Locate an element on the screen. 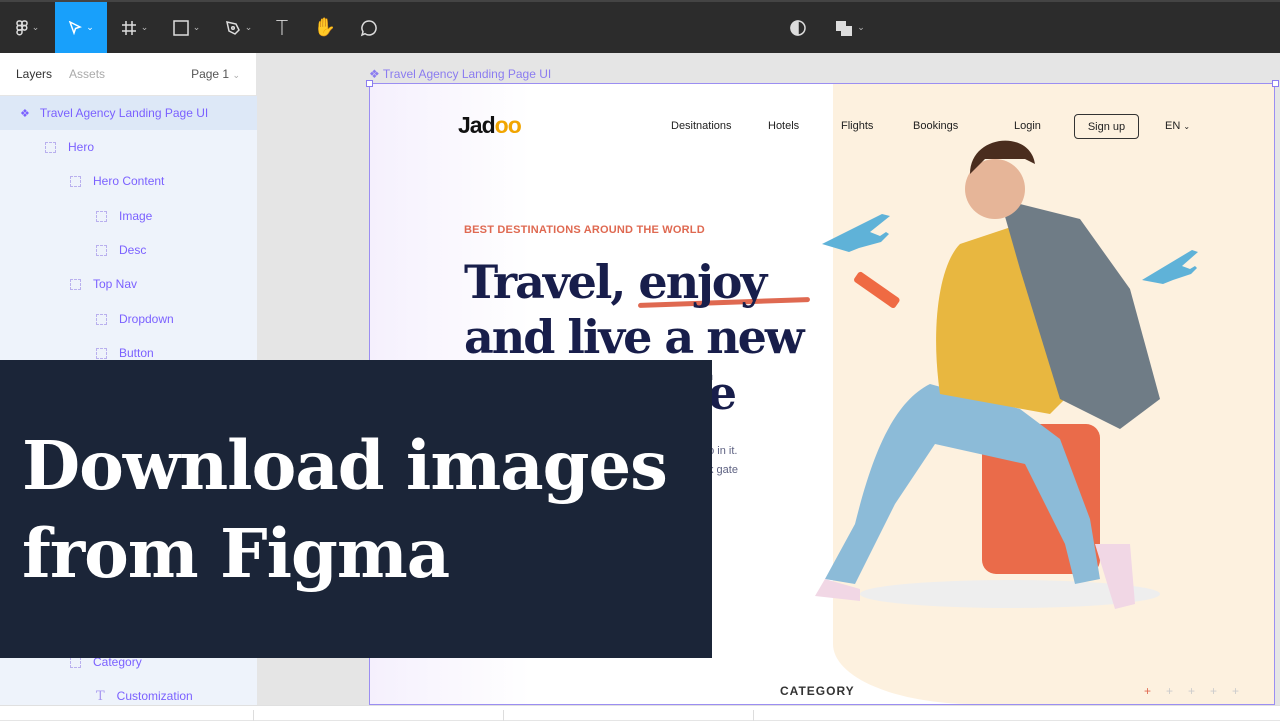 The height and width of the screenshot is (721, 1280). figma-menu-button: ⌄ is located at coordinates (27, 27).